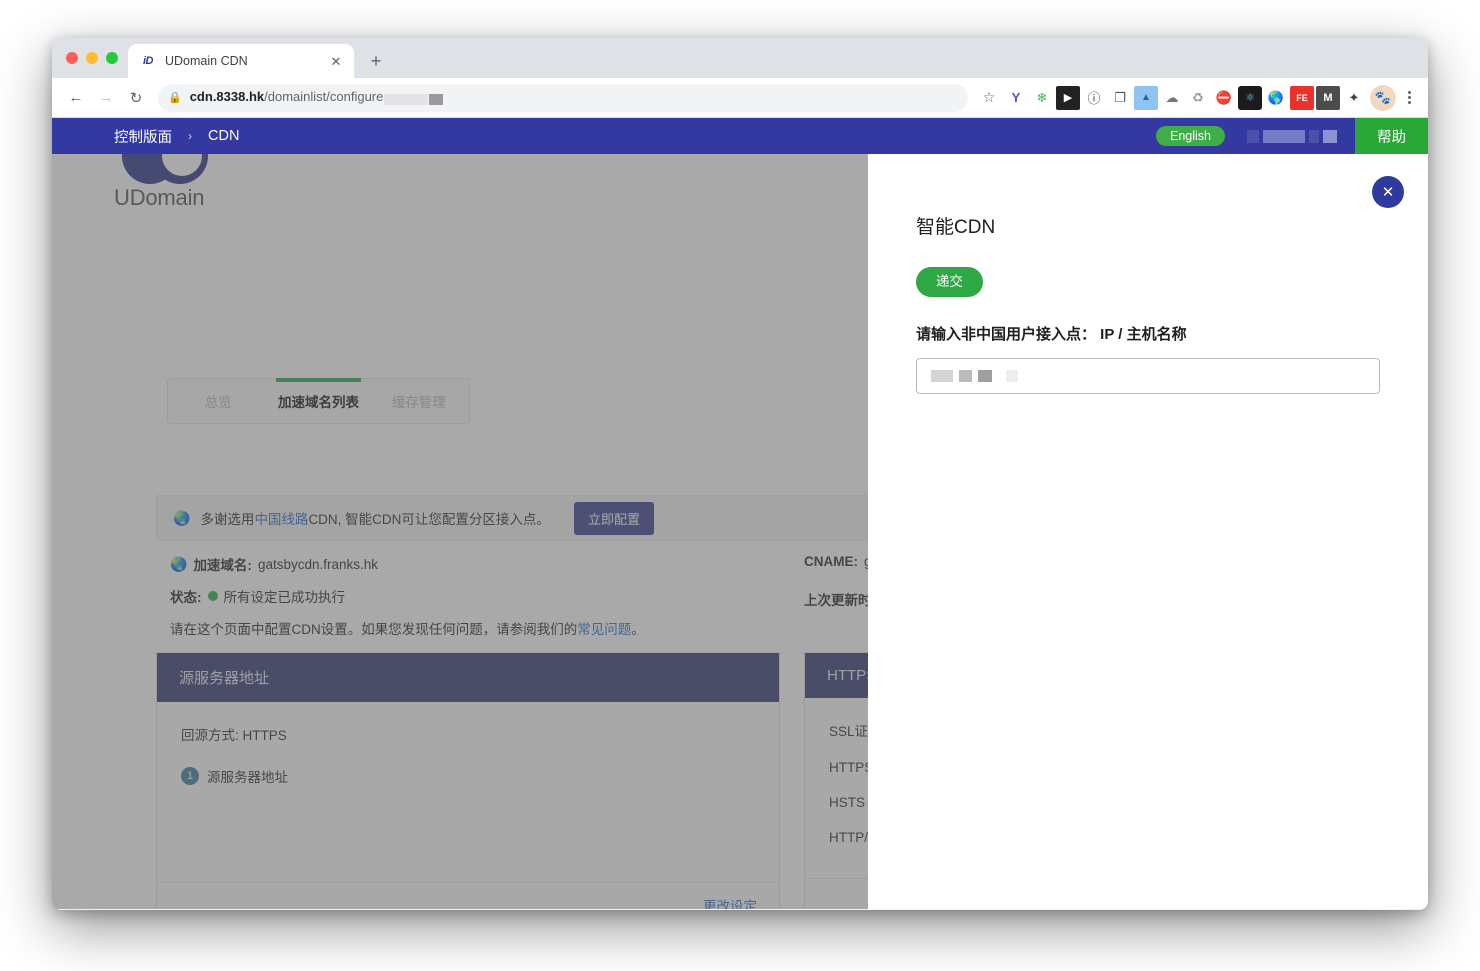 The height and width of the screenshot is (971, 1480). I want to click on lock-icon: 🔒, so click(175, 98).